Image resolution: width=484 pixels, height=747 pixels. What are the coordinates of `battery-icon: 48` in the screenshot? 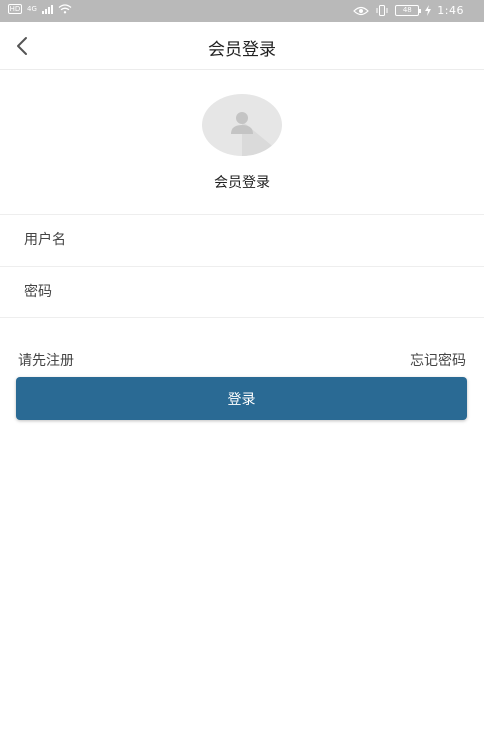 It's located at (408, 10).